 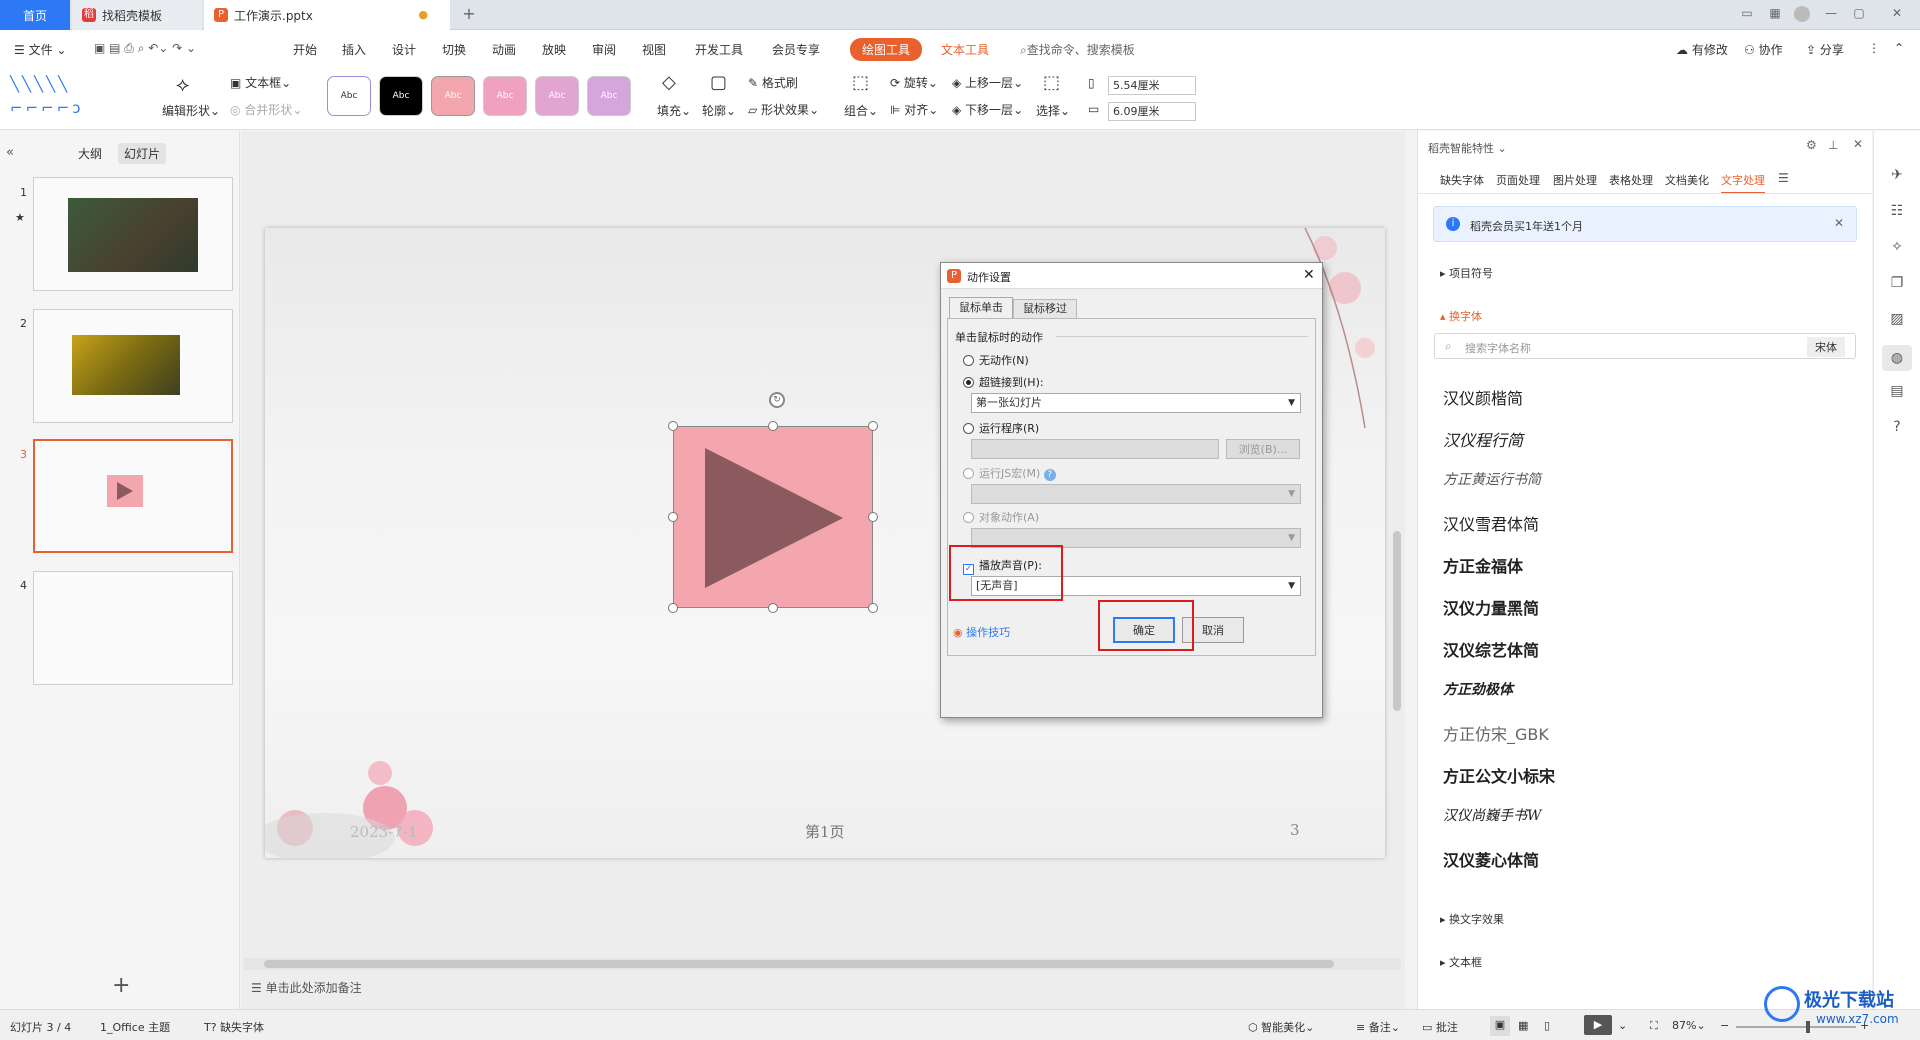 What do you see at coordinates (349, 96) in the screenshot?
I see `style-swatch-1: Abc` at bounding box center [349, 96].